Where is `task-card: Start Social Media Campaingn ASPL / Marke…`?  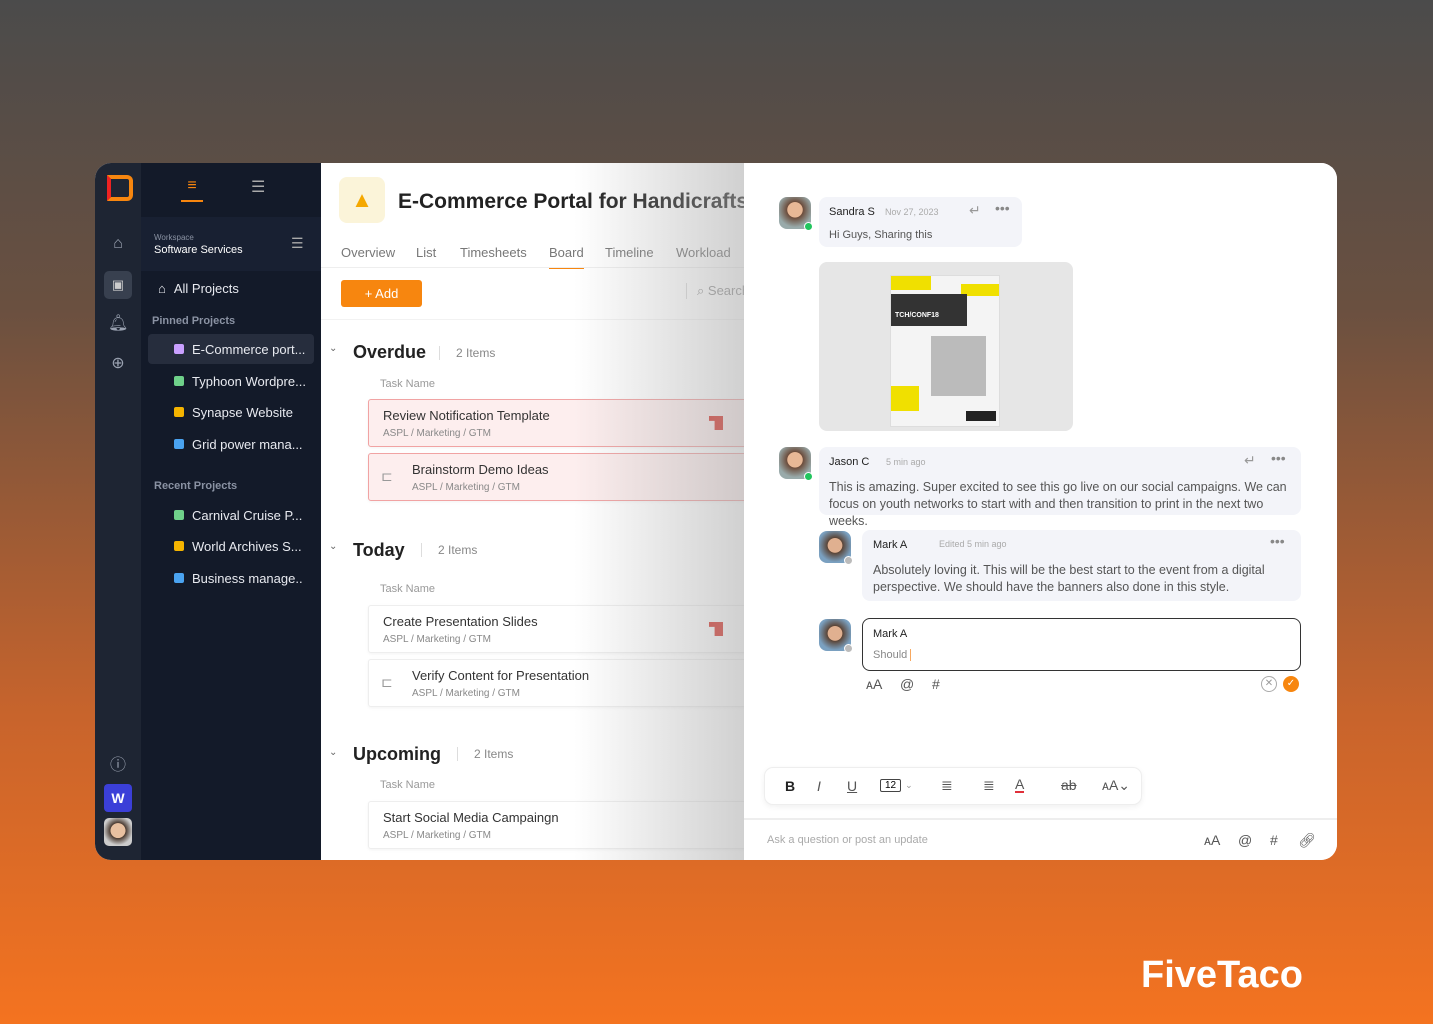
task-card: Start Social Media Campaingn ASPL / Marke… is located at coordinates (556, 825).